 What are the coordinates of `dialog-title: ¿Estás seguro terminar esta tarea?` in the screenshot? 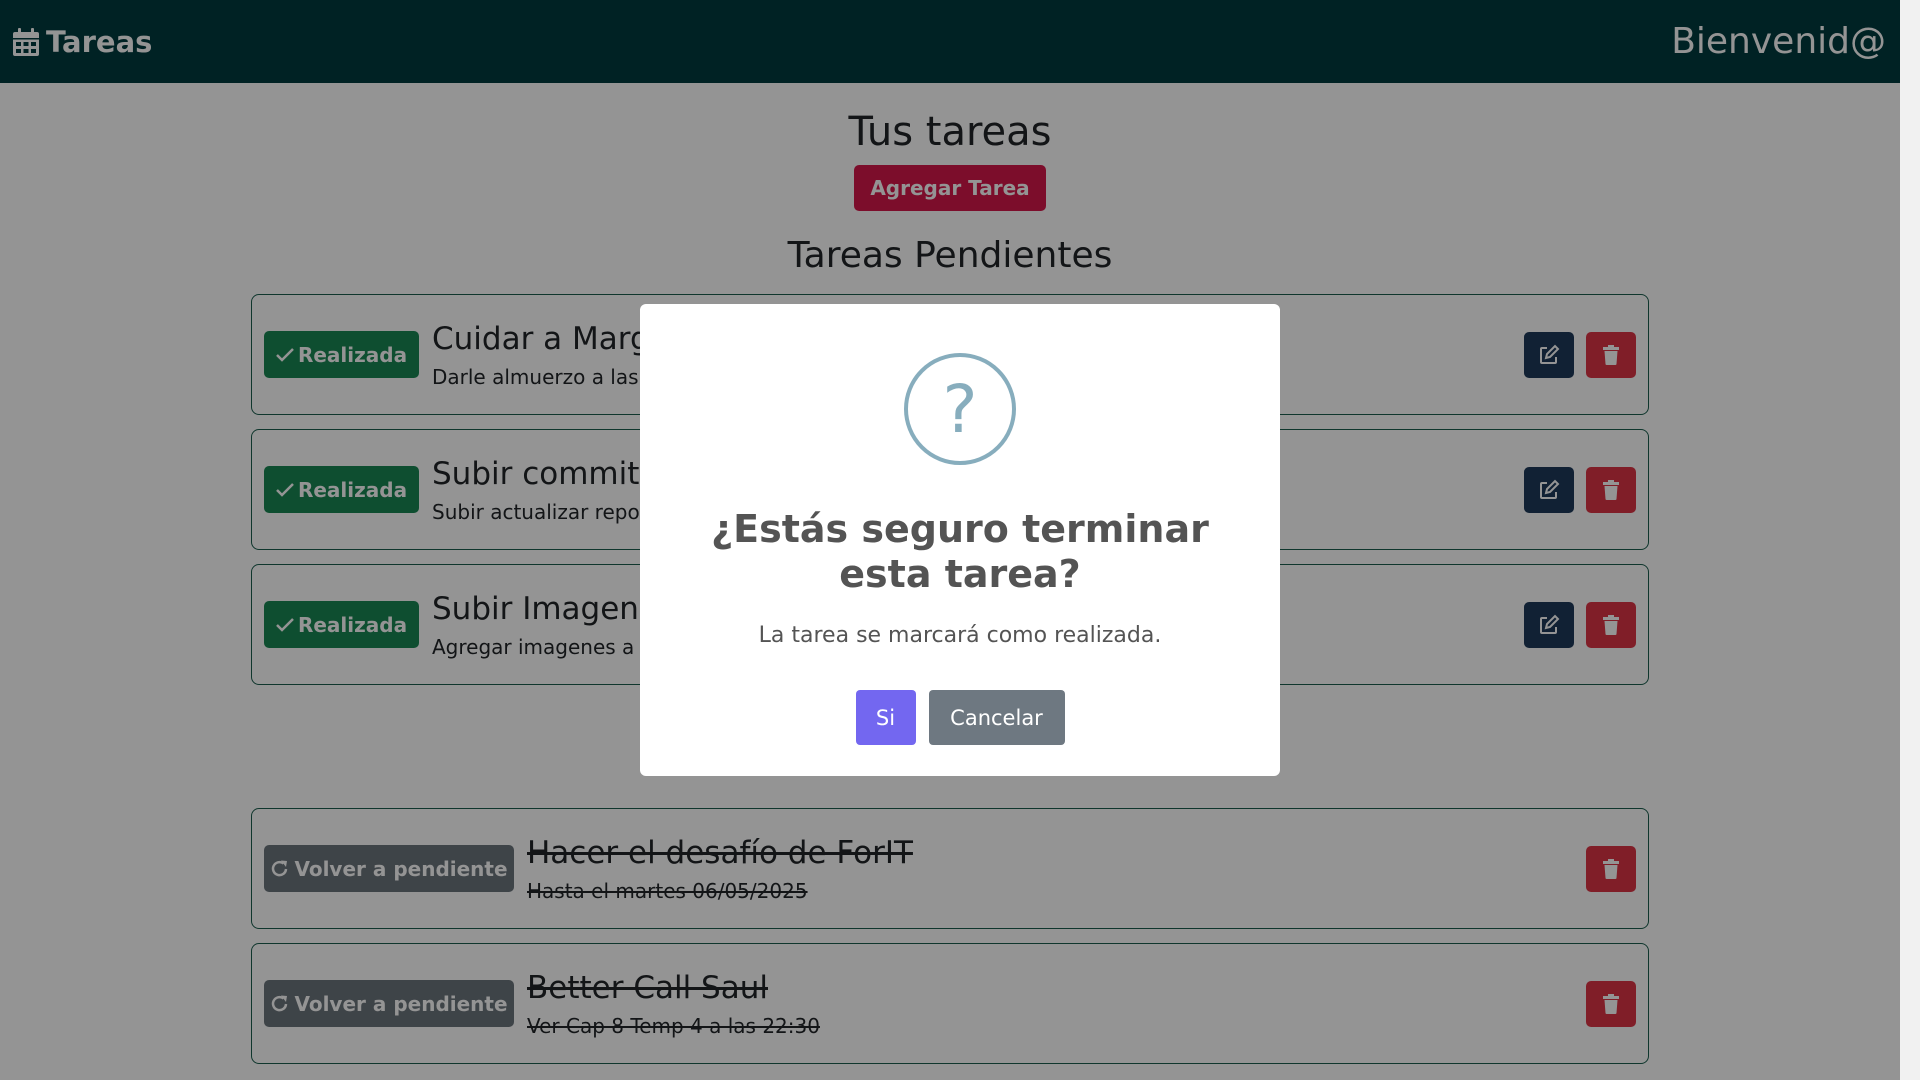 It's located at (960, 551).